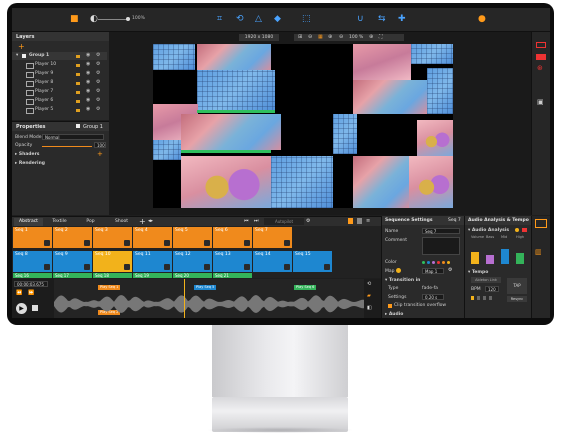  What do you see at coordinates (72, 237) in the screenshot?
I see `sequence-cell: Seq 2` at bounding box center [72, 237].